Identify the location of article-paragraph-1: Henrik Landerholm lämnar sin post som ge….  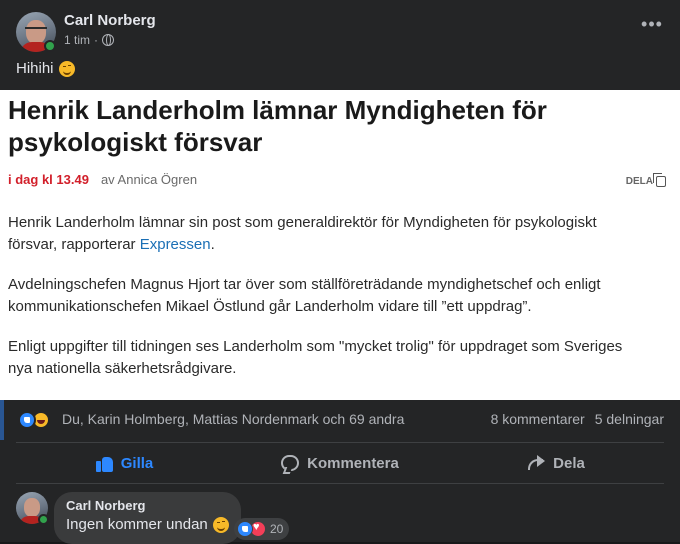
(328, 234).